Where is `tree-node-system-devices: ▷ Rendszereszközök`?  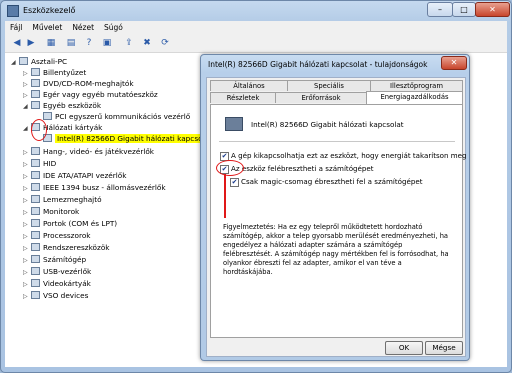 tree-node-system-devices: ▷ Rendszereszközök is located at coordinates (66, 247).